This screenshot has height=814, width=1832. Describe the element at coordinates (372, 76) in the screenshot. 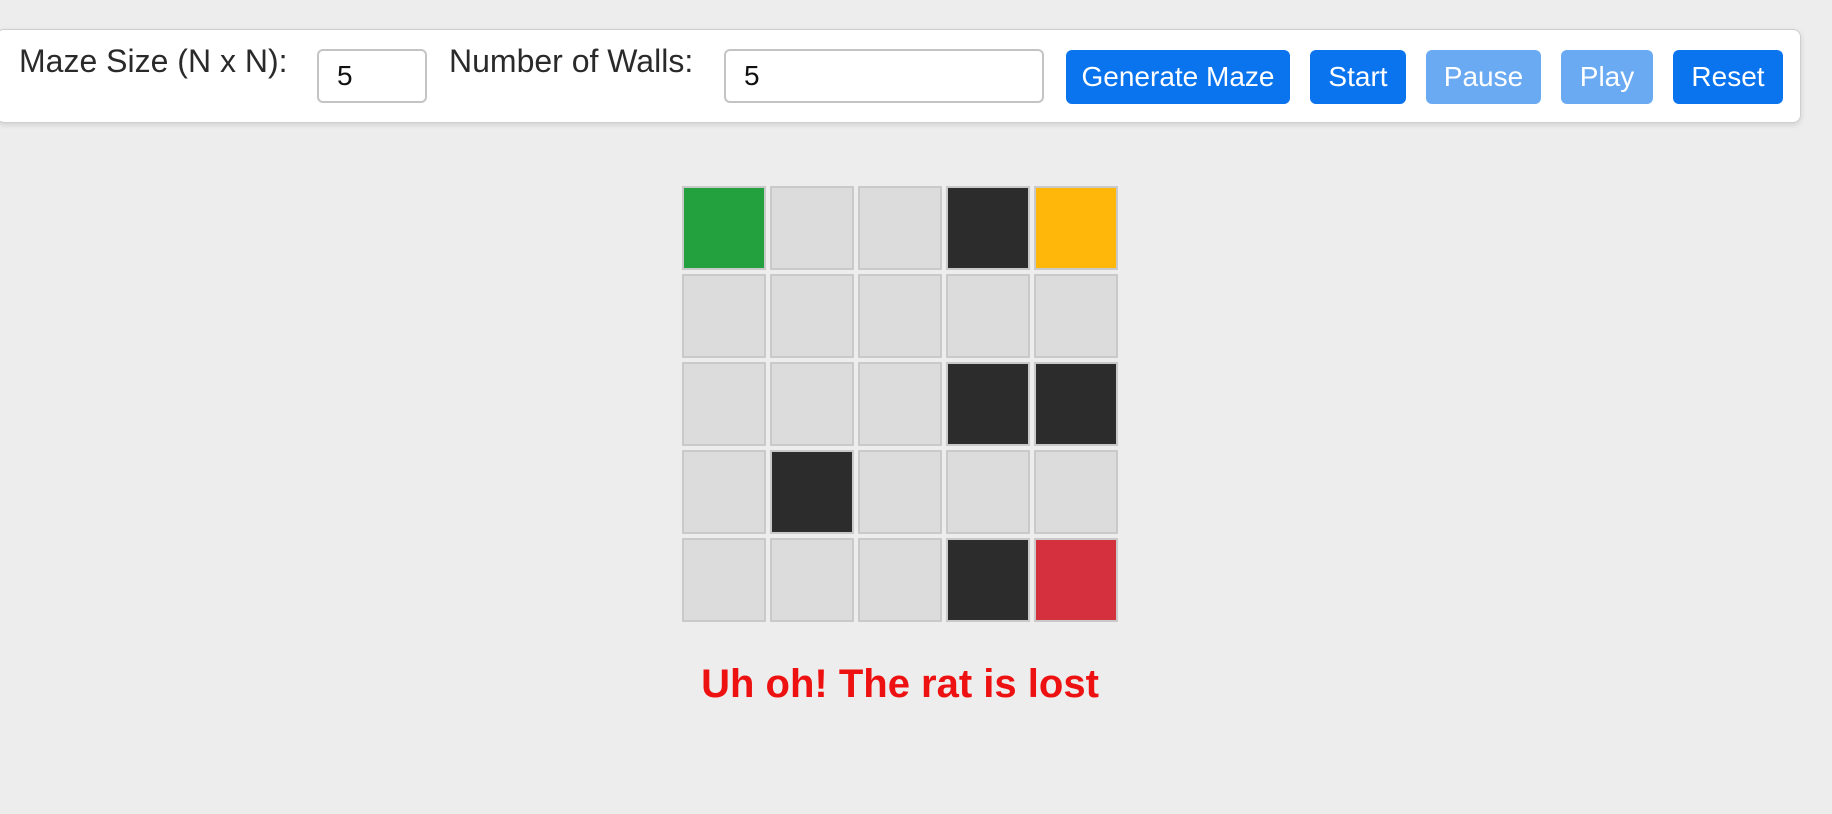

I see `maze-size-input: 5` at that location.